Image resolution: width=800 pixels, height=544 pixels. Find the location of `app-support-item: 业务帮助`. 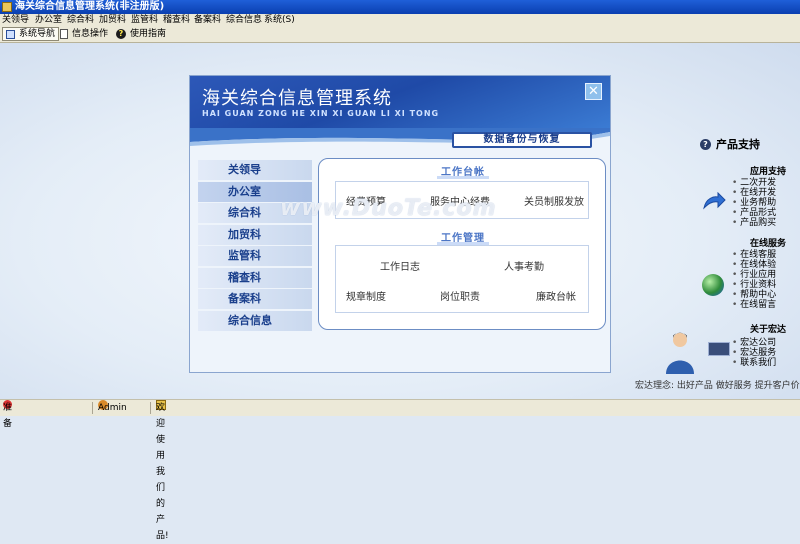

app-support-item: 业务帮助 is located at coordinates (754, 203).